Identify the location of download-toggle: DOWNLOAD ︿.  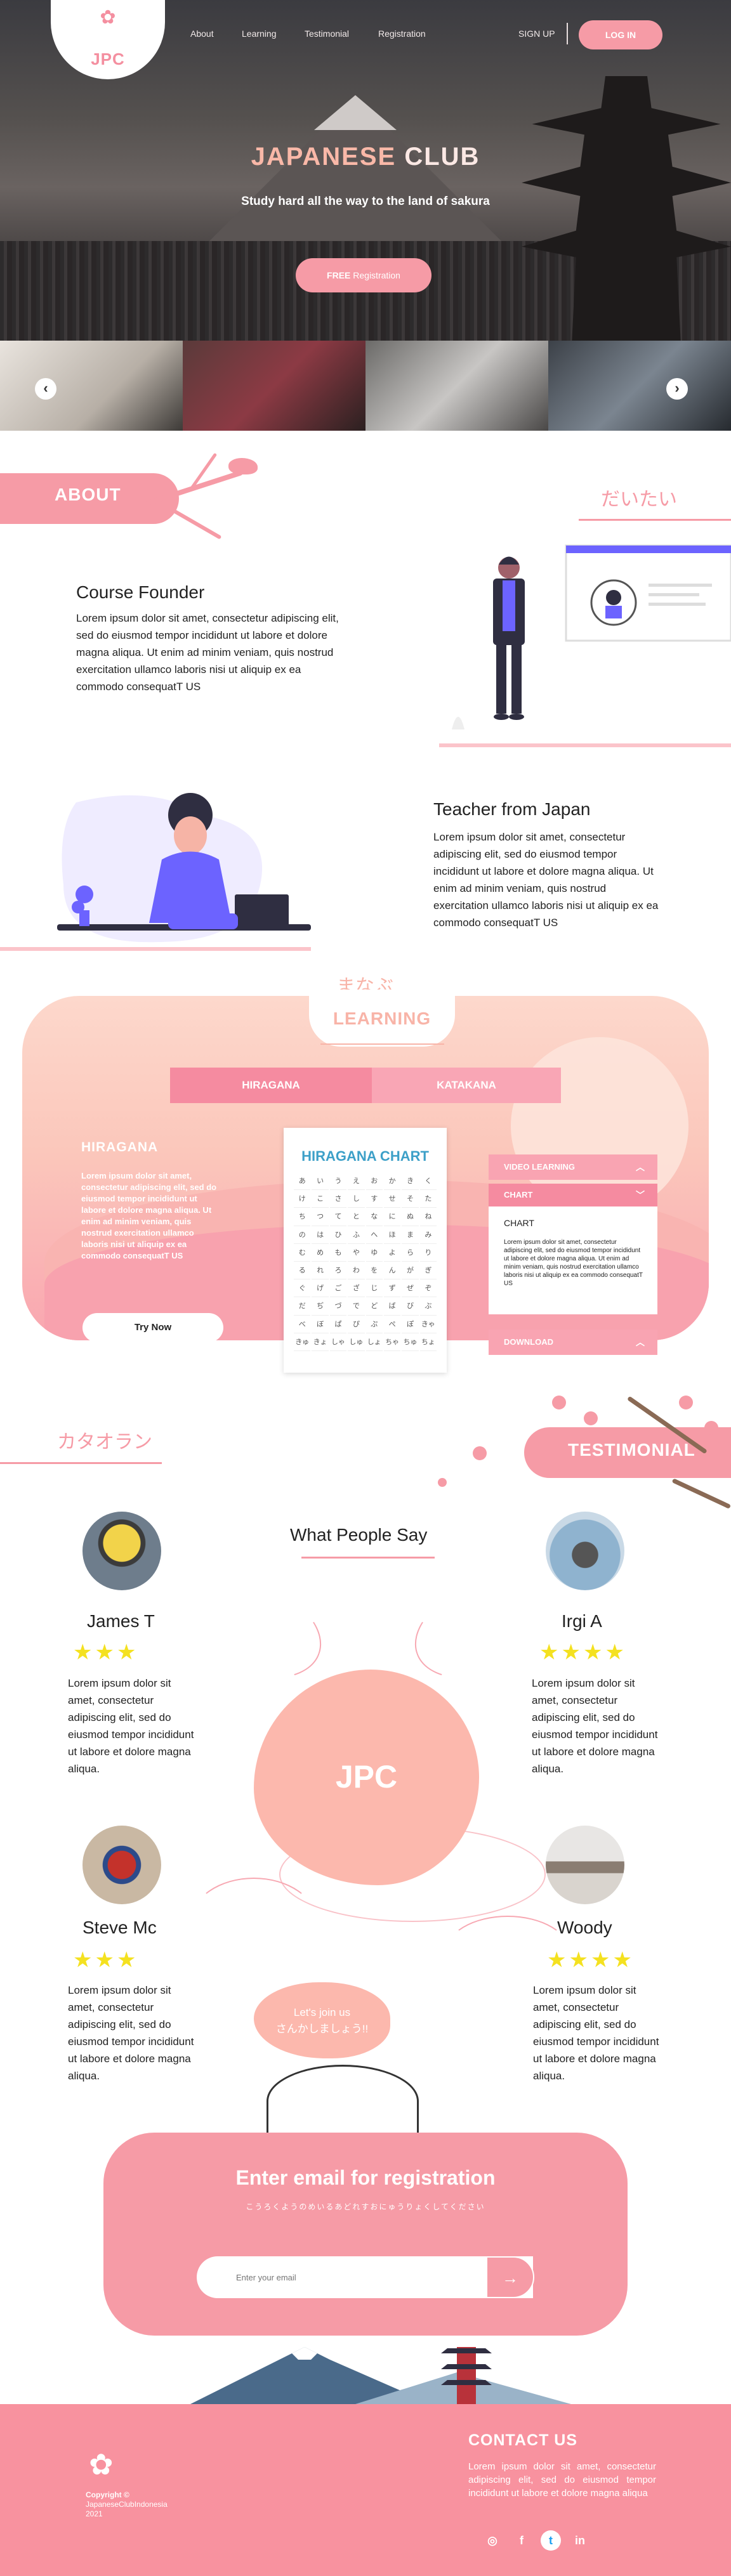
(573, 1343).